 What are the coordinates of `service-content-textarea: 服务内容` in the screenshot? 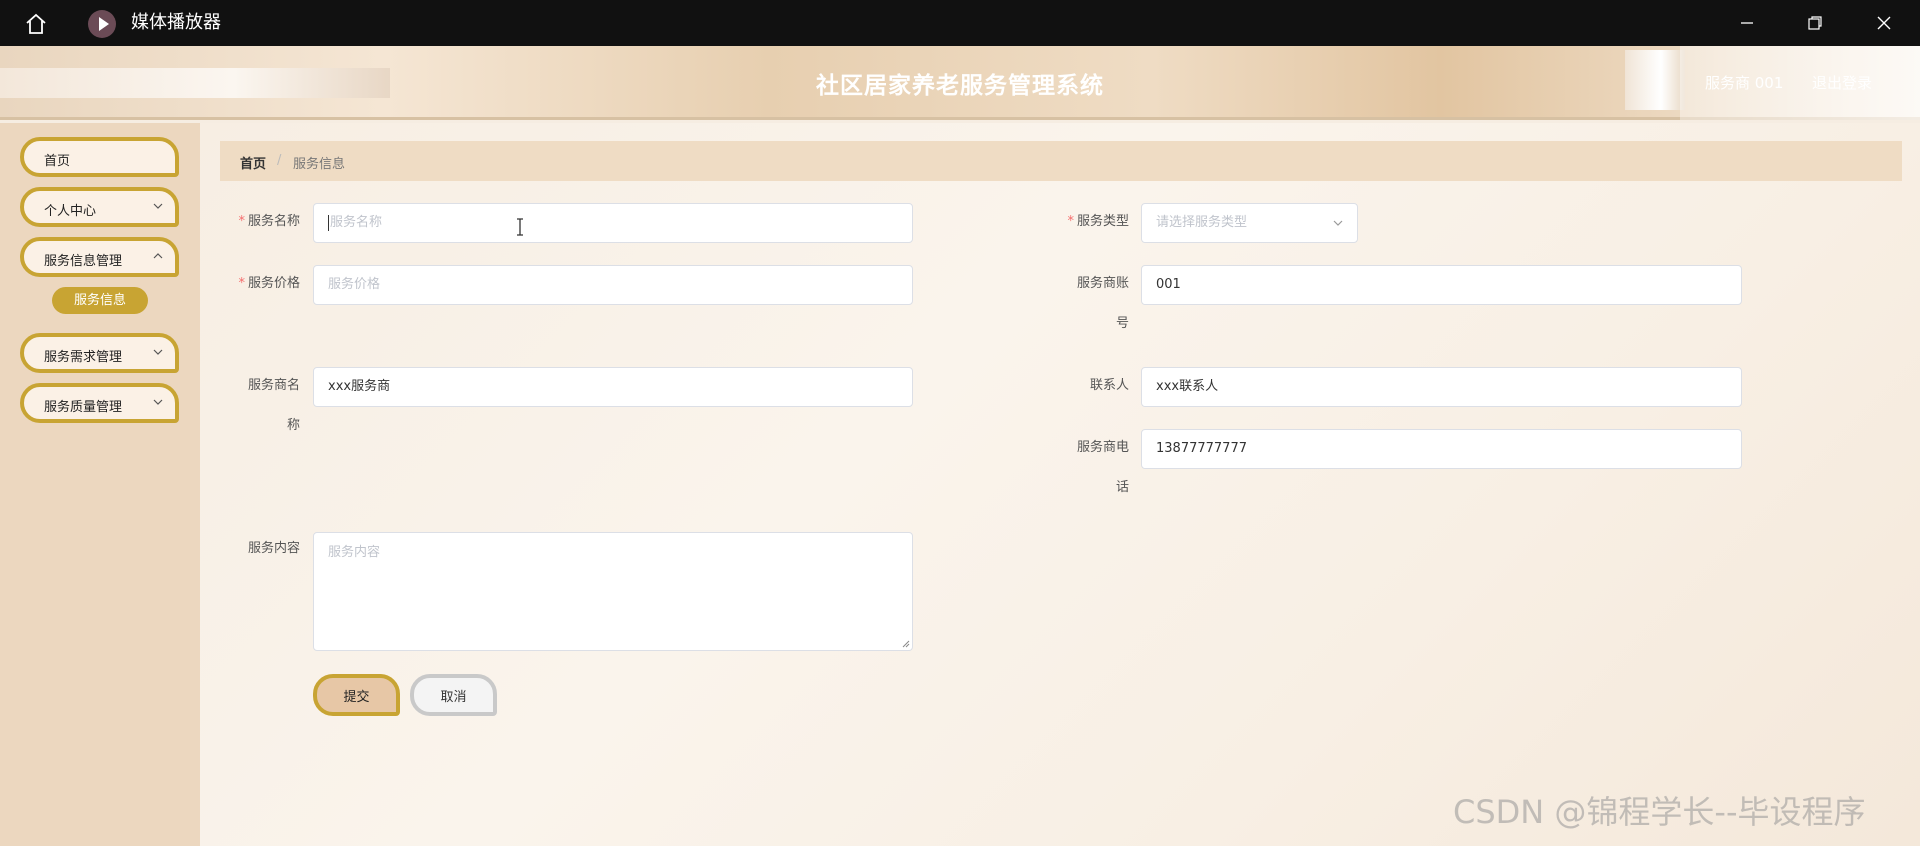 It's located at (613, 591).